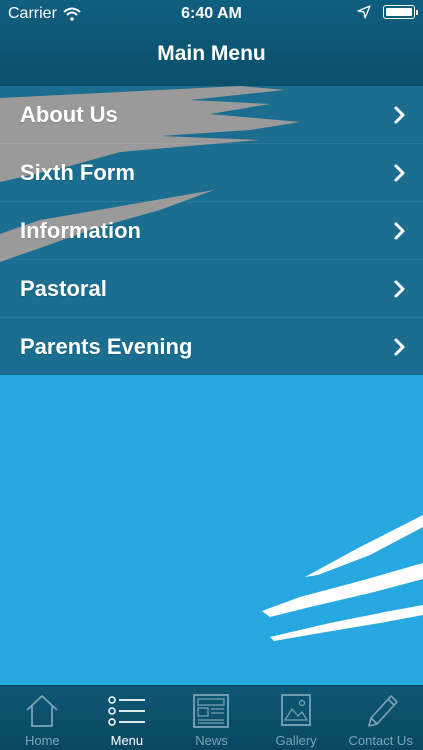 This screenshot has width=423, height=750. I want to click on tab-contact-us: Contact Us, so click(380, 718).